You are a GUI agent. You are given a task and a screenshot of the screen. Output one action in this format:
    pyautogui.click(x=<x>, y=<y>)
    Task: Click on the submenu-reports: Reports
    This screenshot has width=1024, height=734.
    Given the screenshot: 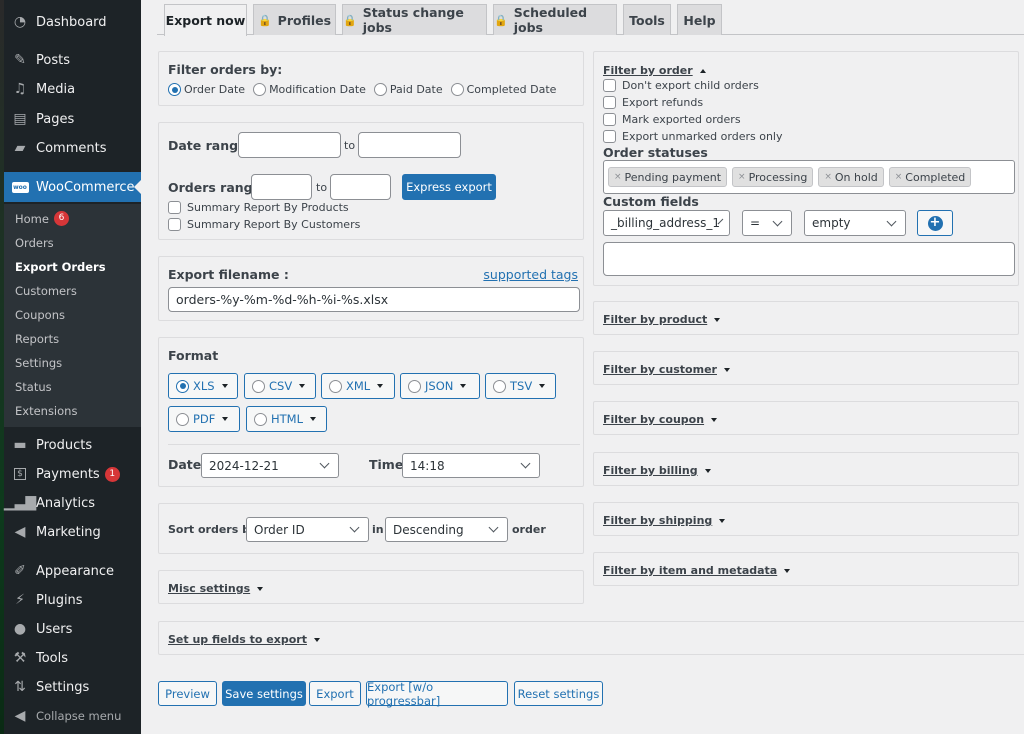 What is the action you would take?
    pyautogui.click(x=37, y=339)
    